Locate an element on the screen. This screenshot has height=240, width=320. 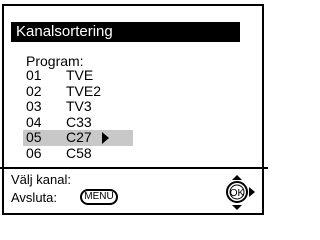
select-channel-hint: Välj kanal: is located at coordinates (41, 179).